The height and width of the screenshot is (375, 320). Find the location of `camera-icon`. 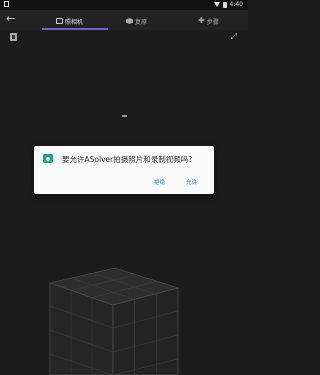

camera-icon is located at coordinates (48, 158).